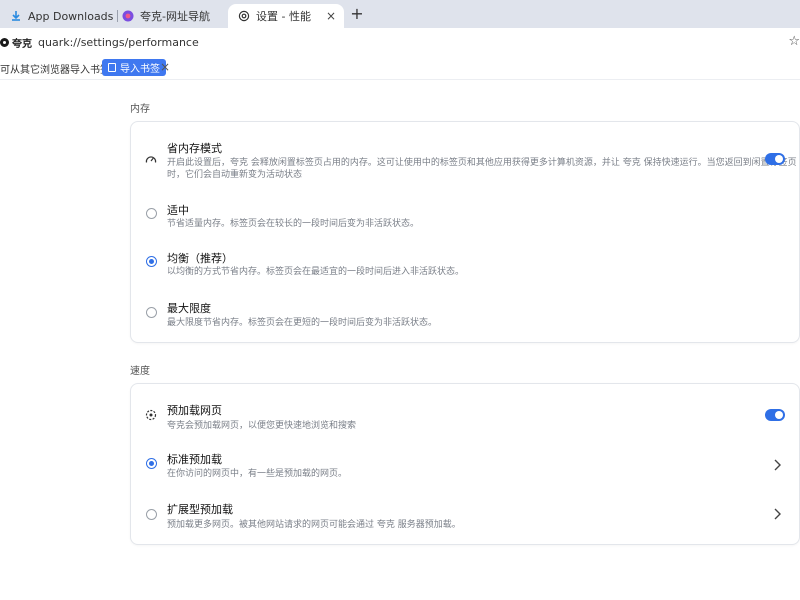  What do you see at coordinates (200, 258) in the screenshot?
I see `balanced-title: 均衡（推荐）` at bounding box center [200, 258].